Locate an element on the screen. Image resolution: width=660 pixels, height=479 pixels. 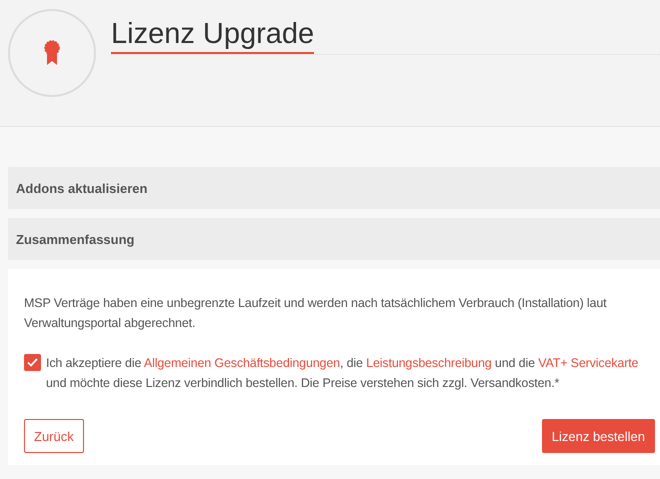
info-text: MSP Verträge haben eine unbegrenzte Laufzeit und werden nach tatsächlichem Verbrauch (Installation) laut Verwaltungsportal abgerechnet. is located at coordinates (316, 313).